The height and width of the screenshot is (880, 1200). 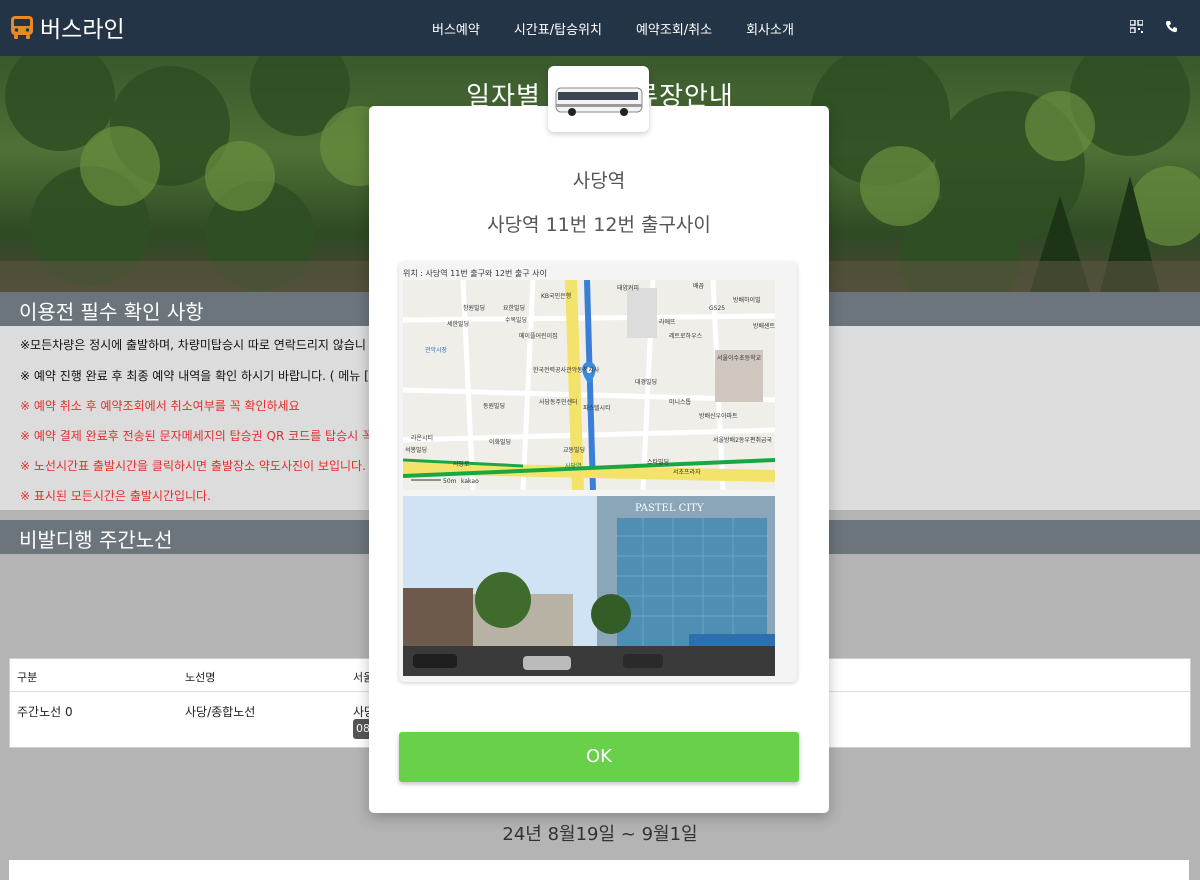 What do you see at coordinates (599, 225) in the screenshot?
I see `station-location: 사당역 11번 12번 출구사이` at bounding box center [599, 225].